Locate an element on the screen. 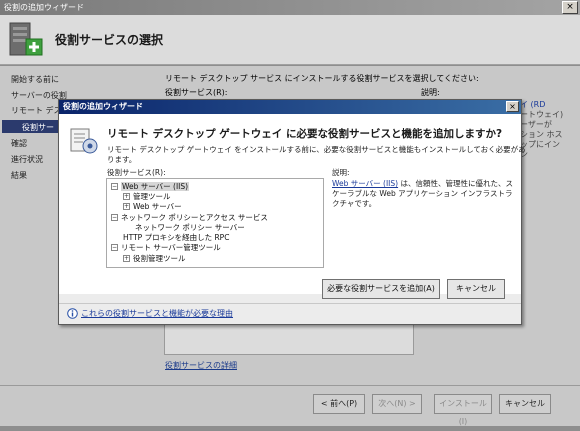 Image resolution: width=580 pixels, height=431 pixels. tree-node-label: 管理ツール is located at coordinates (152, 196).